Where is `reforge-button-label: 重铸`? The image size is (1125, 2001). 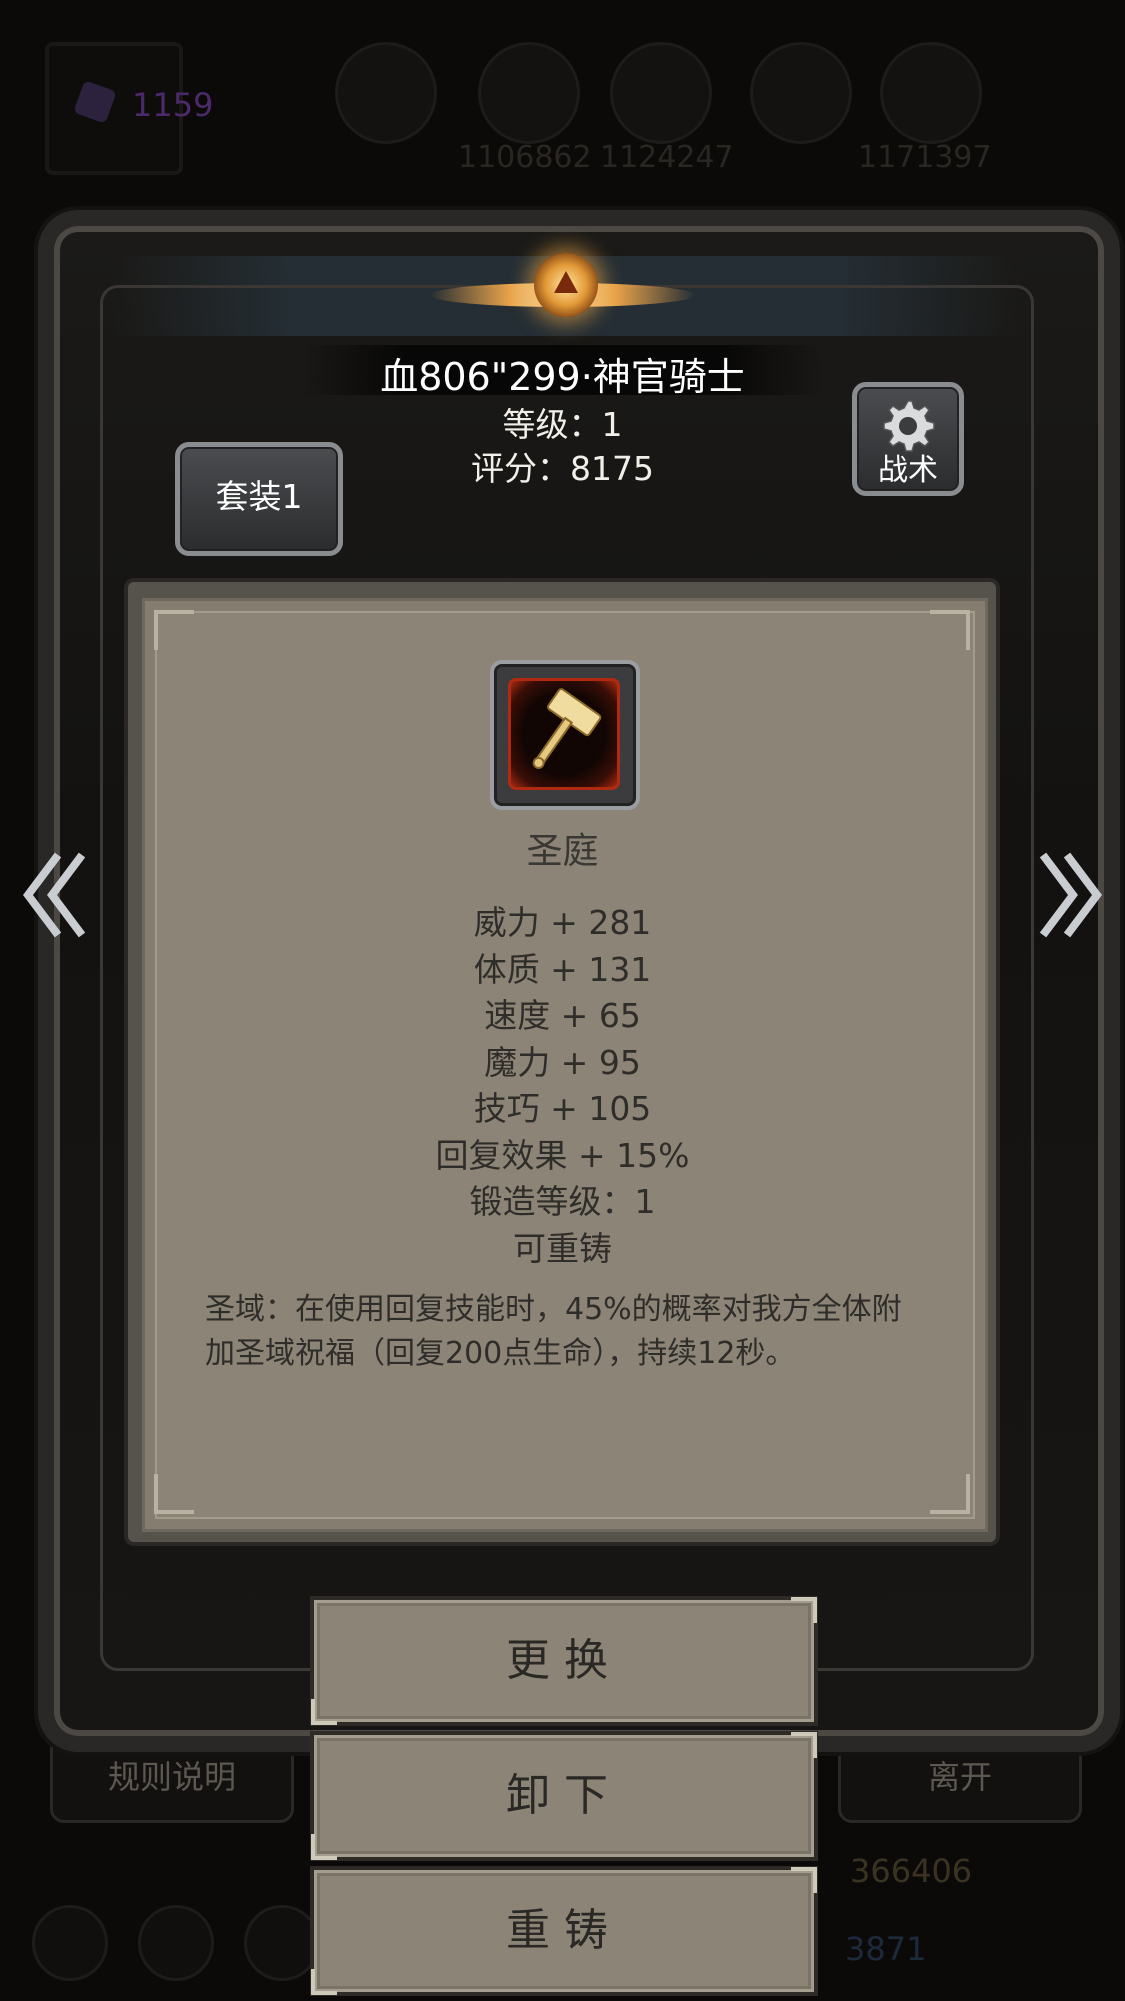
reforge-button-label: 重铸 is located at coordinates (564, 1930).